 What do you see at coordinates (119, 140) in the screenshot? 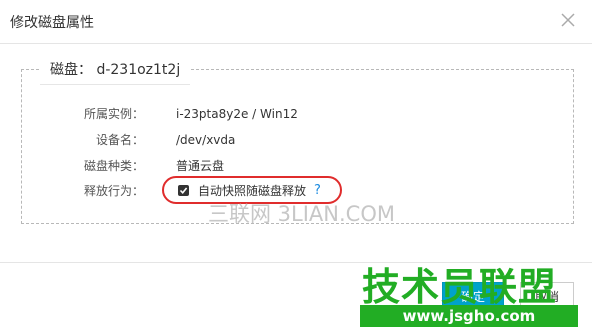
I see `device-label: 设备名：` at bounding box center [119, 140].